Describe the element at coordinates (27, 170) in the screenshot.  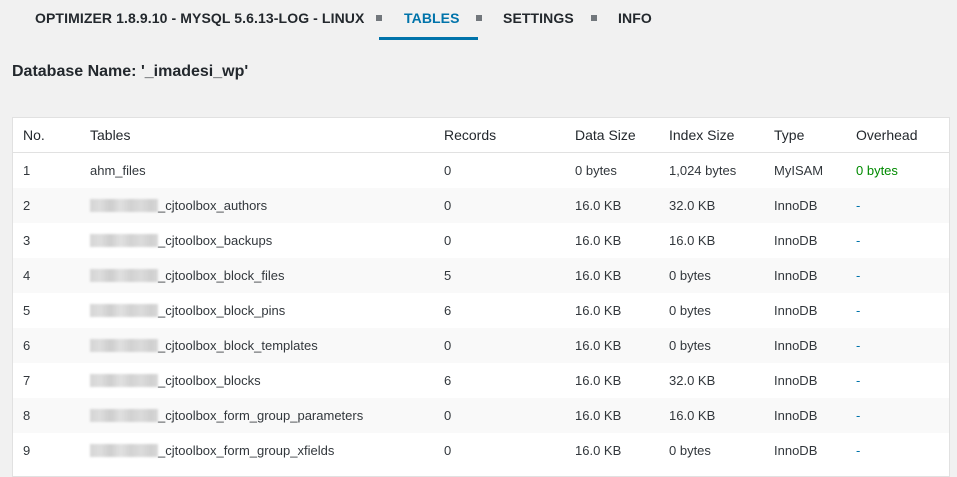
I see `cell-no: 1` at that location.